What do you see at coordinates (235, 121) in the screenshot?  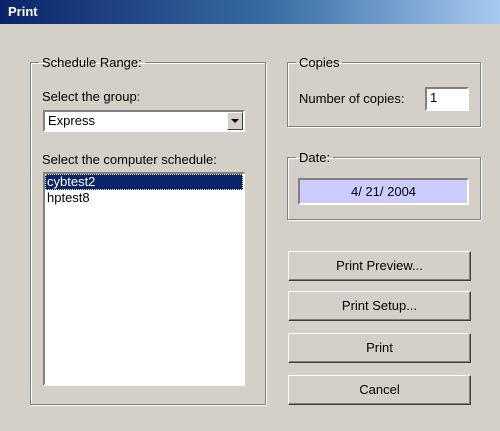 I see `chevron-down-icon` at bounding box center [235, 121].